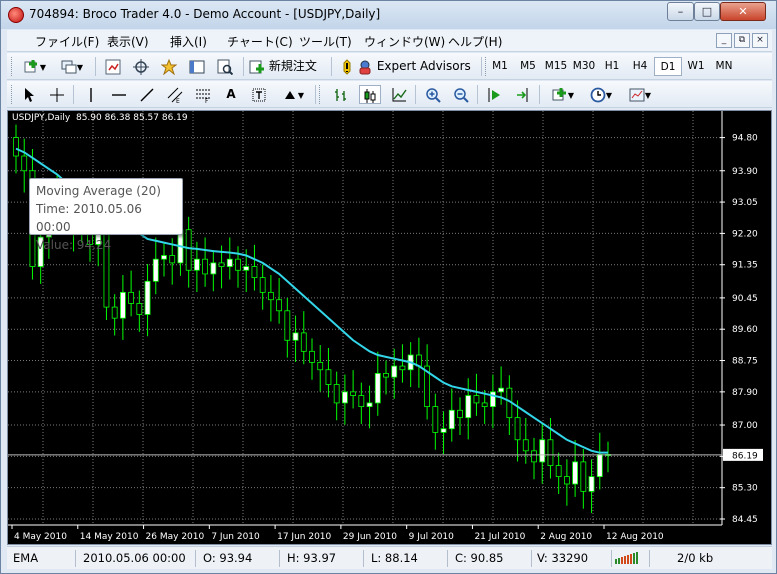  Describe the element at coordinates (640, 94) in the screenshot. I see `templates-button: ▼` at that location.